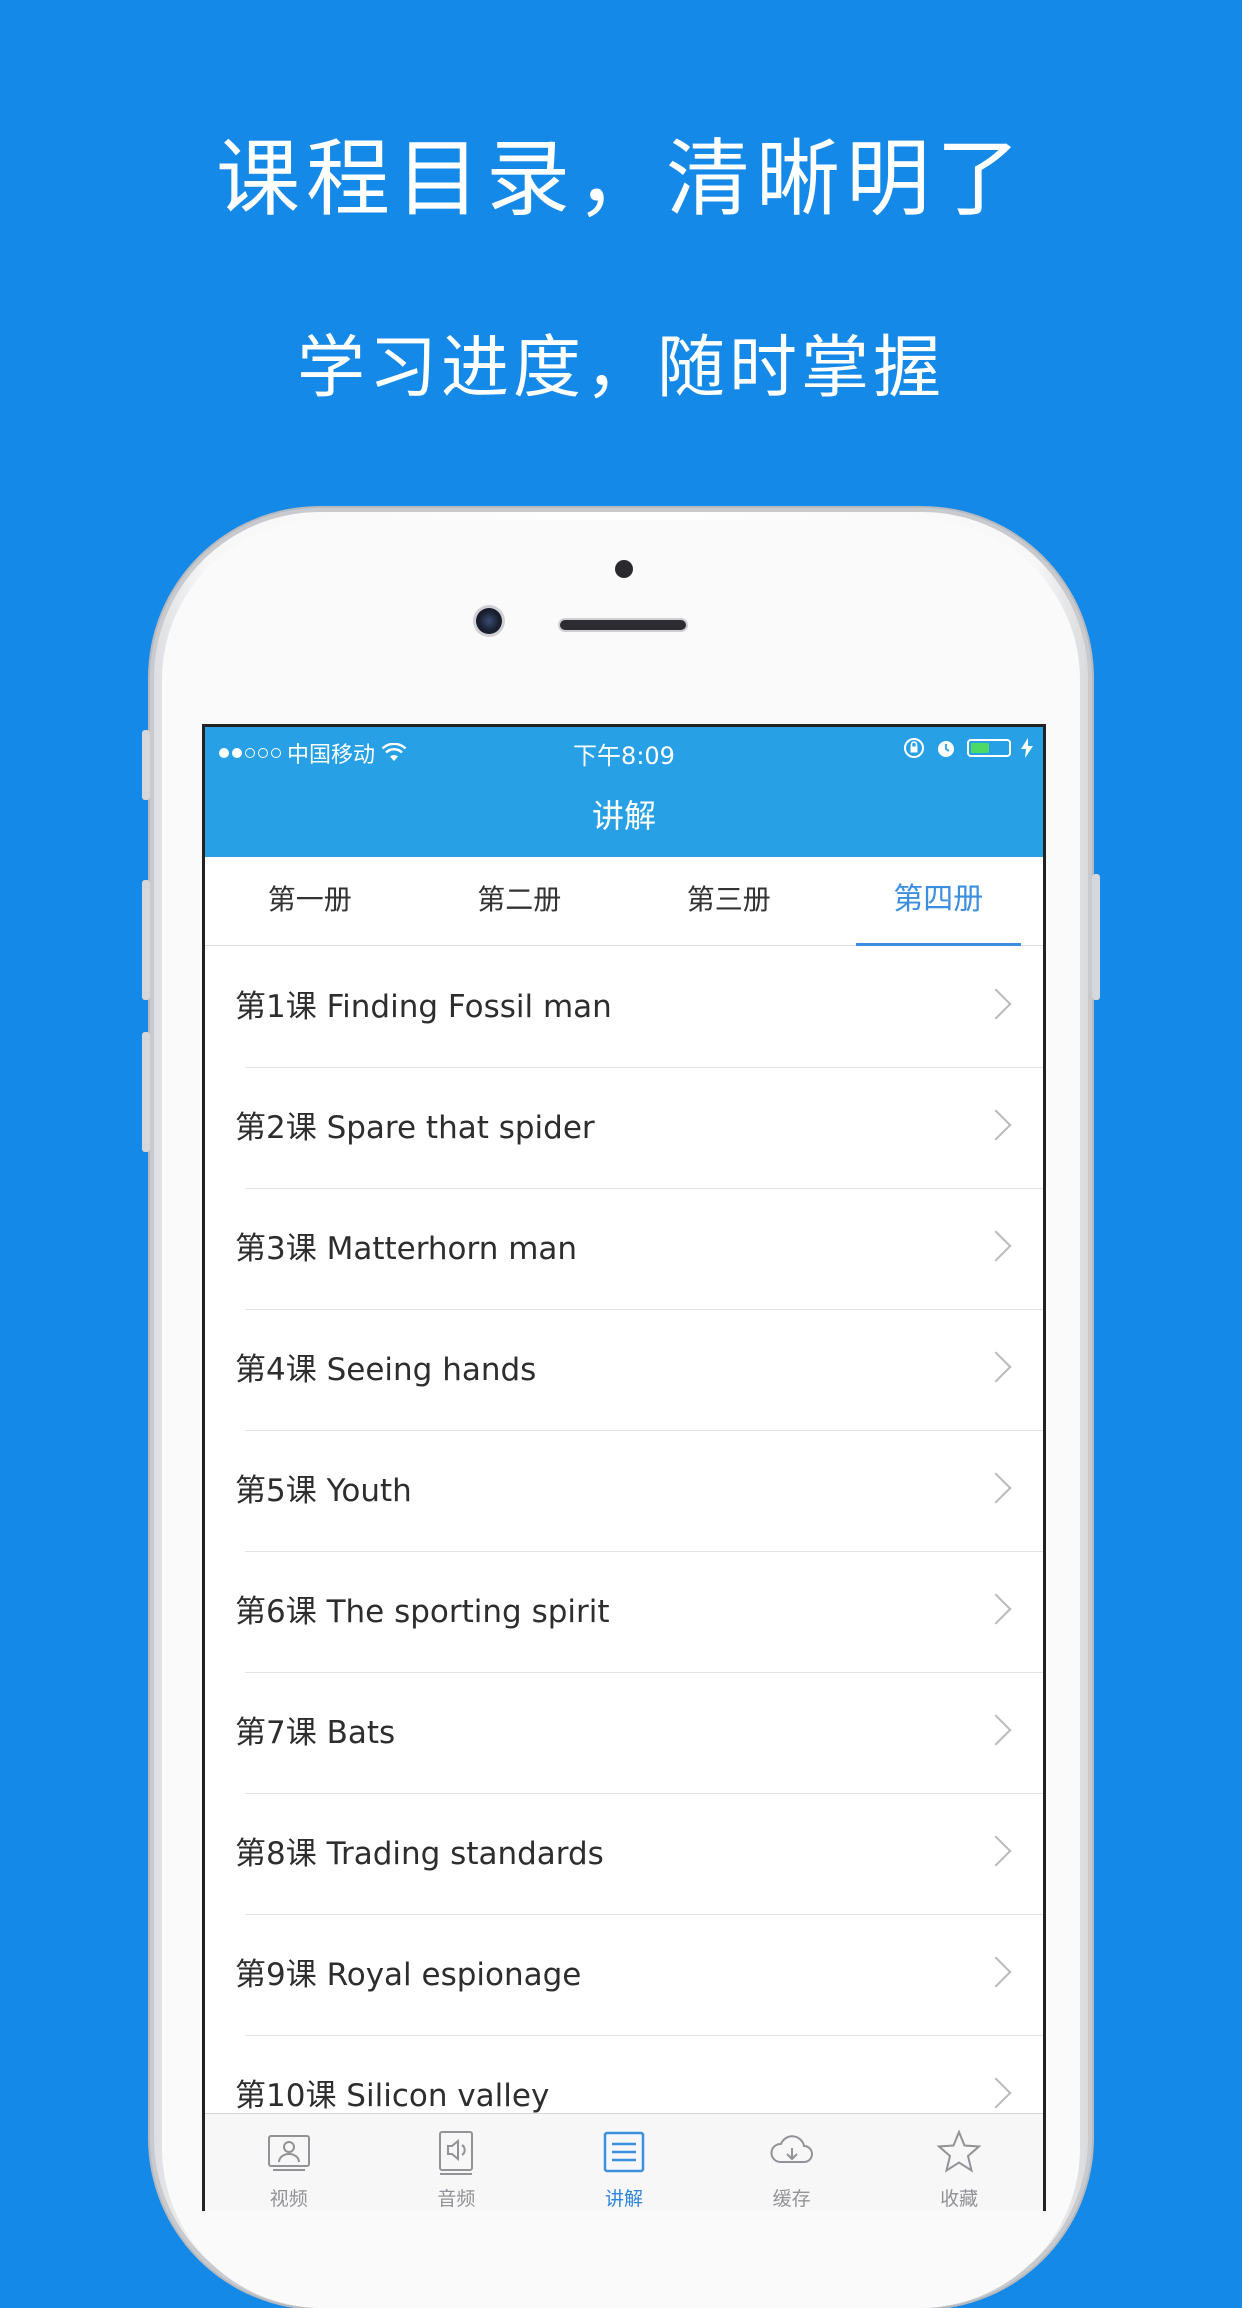 This screenshot has width=1242, height=2308. I want to click on lesson-title: 第7课 Bats, so click(315, 1733).